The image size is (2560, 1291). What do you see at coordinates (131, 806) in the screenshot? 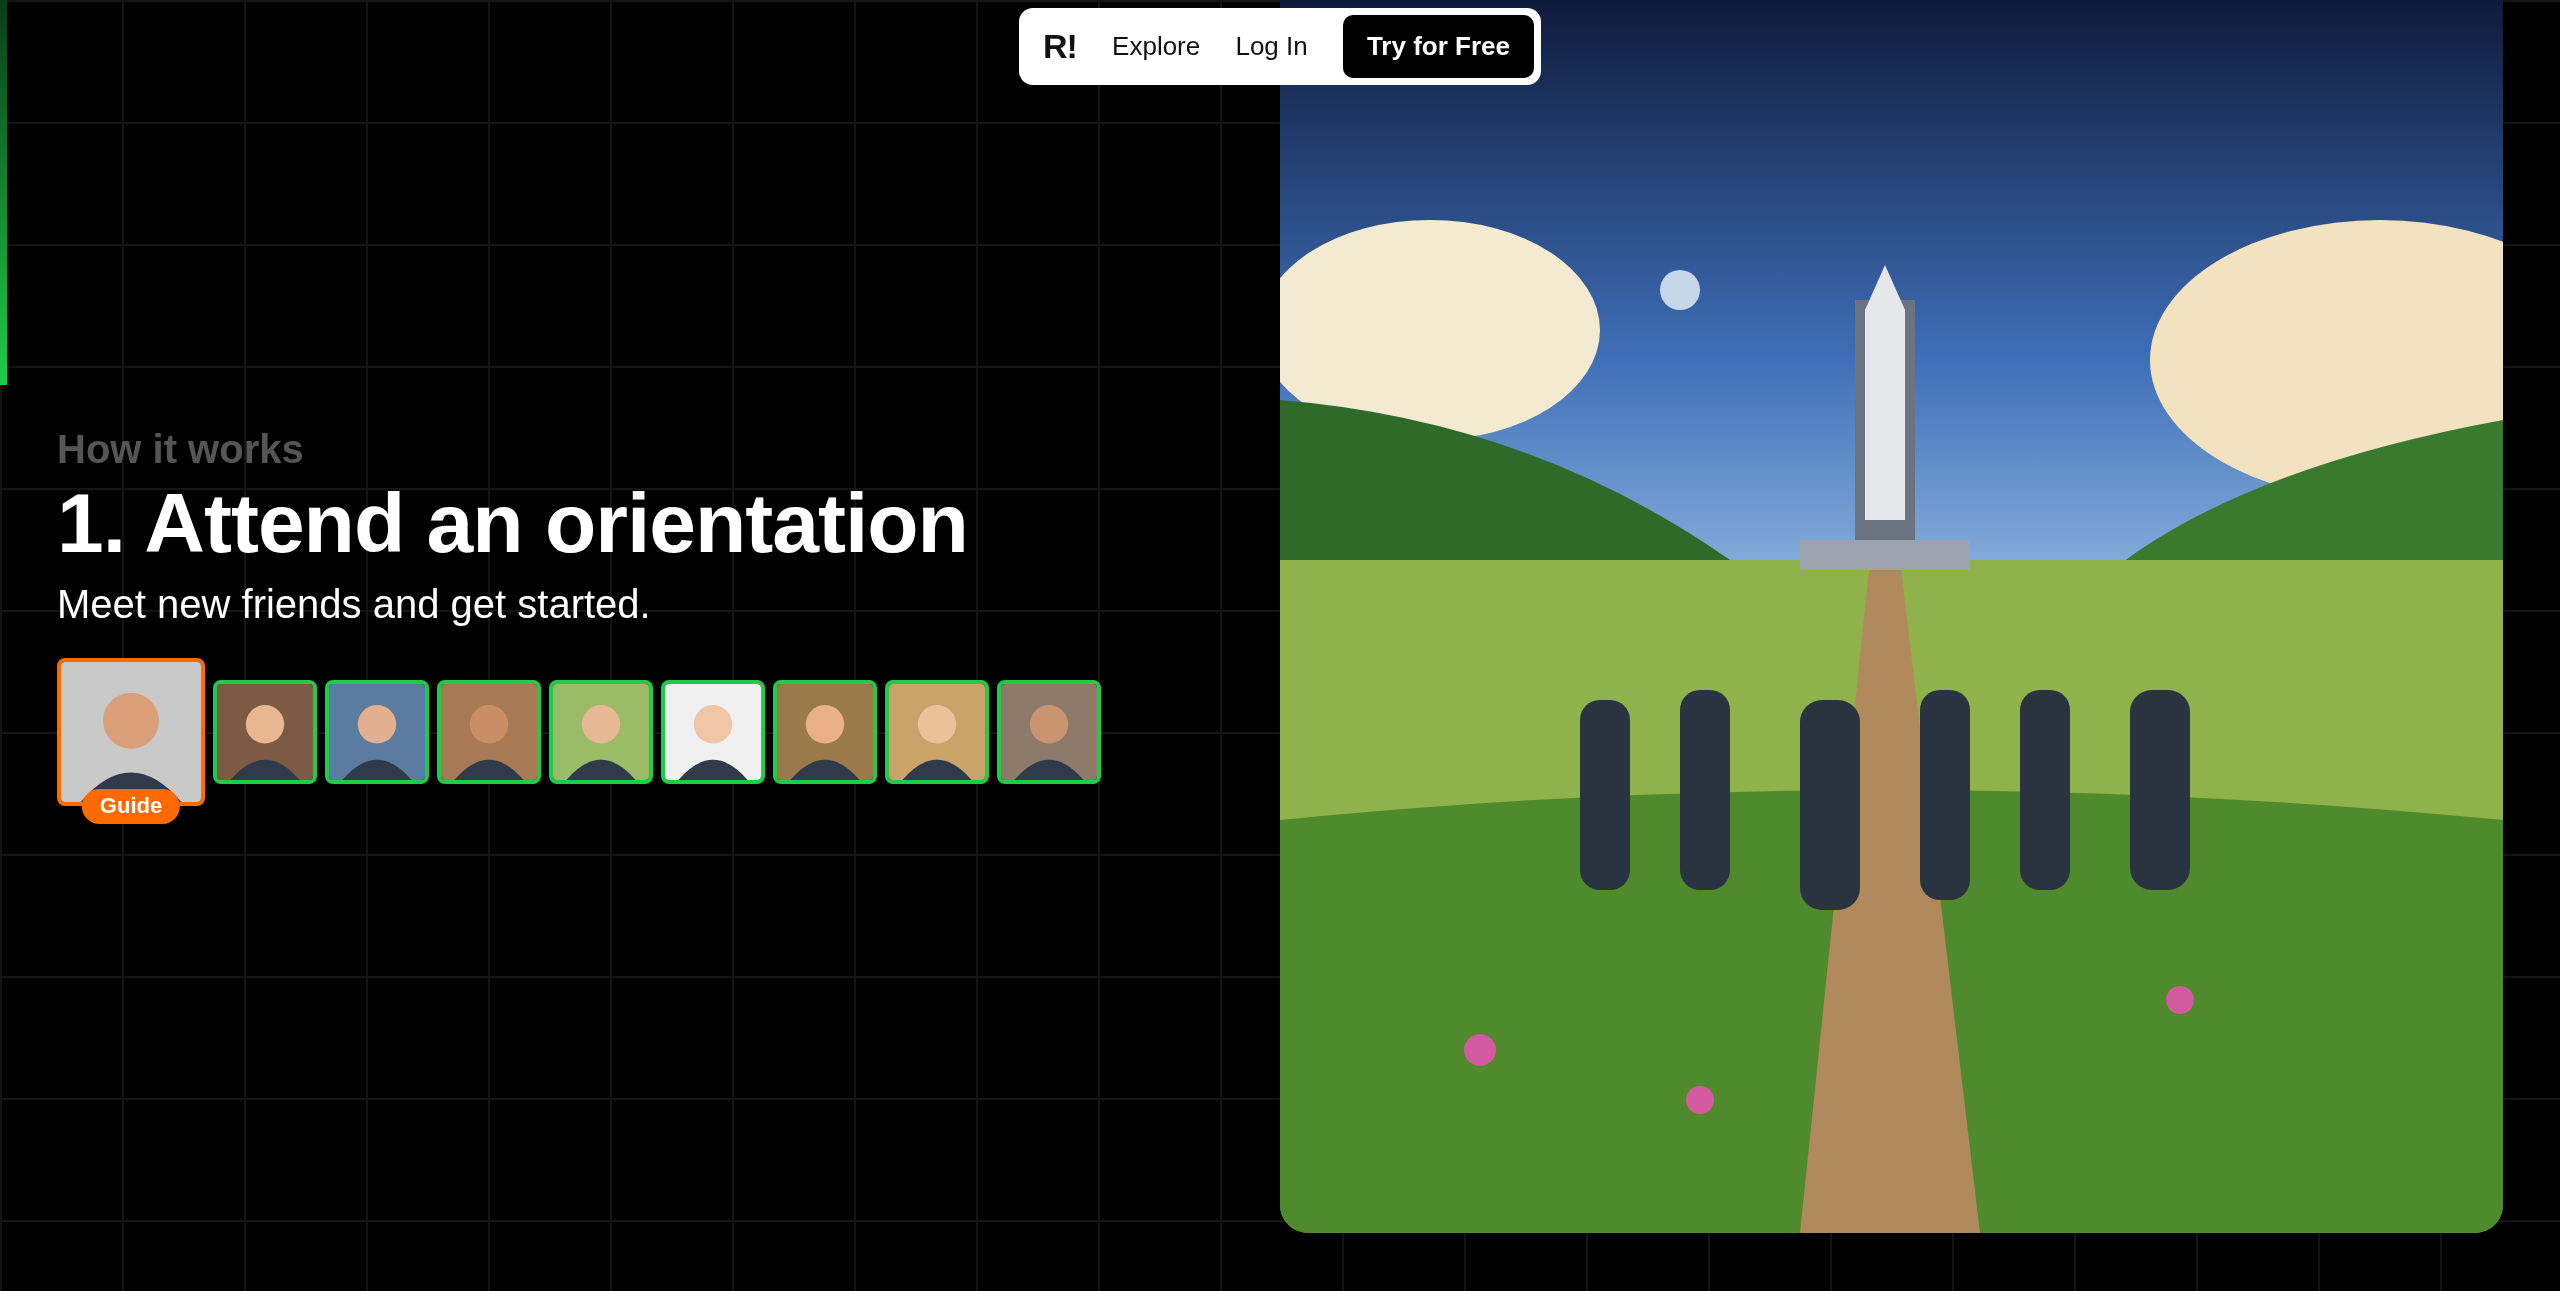
I see `guide-badge: Guide` at bounding box center [131, 806].